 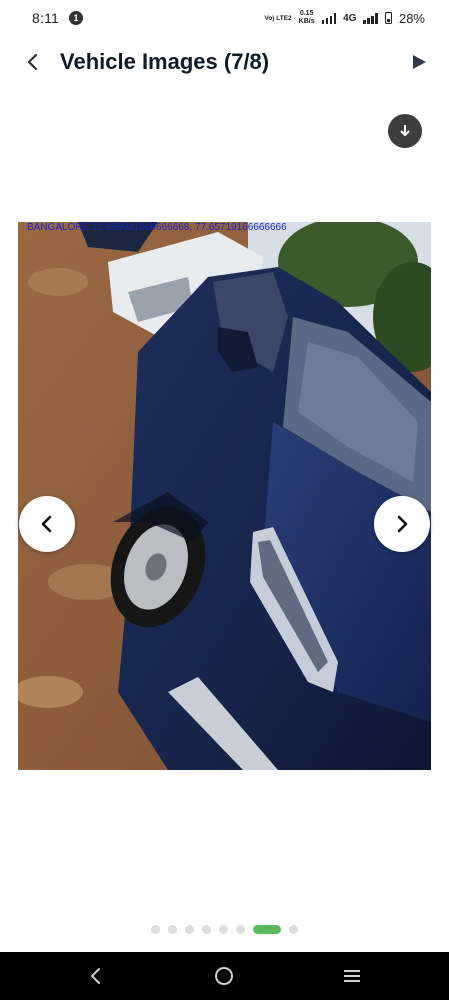 I want to click on pager-dot-active, so click(x=267, y=929).